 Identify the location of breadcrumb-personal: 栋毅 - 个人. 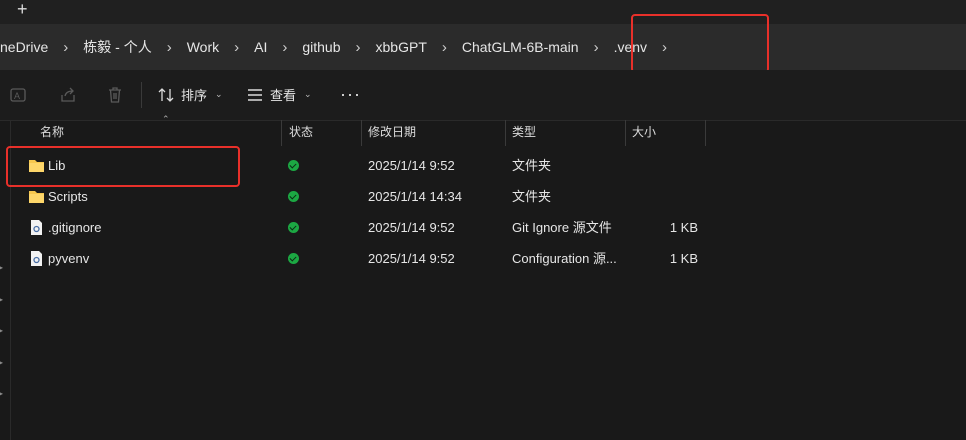
(117, 47).